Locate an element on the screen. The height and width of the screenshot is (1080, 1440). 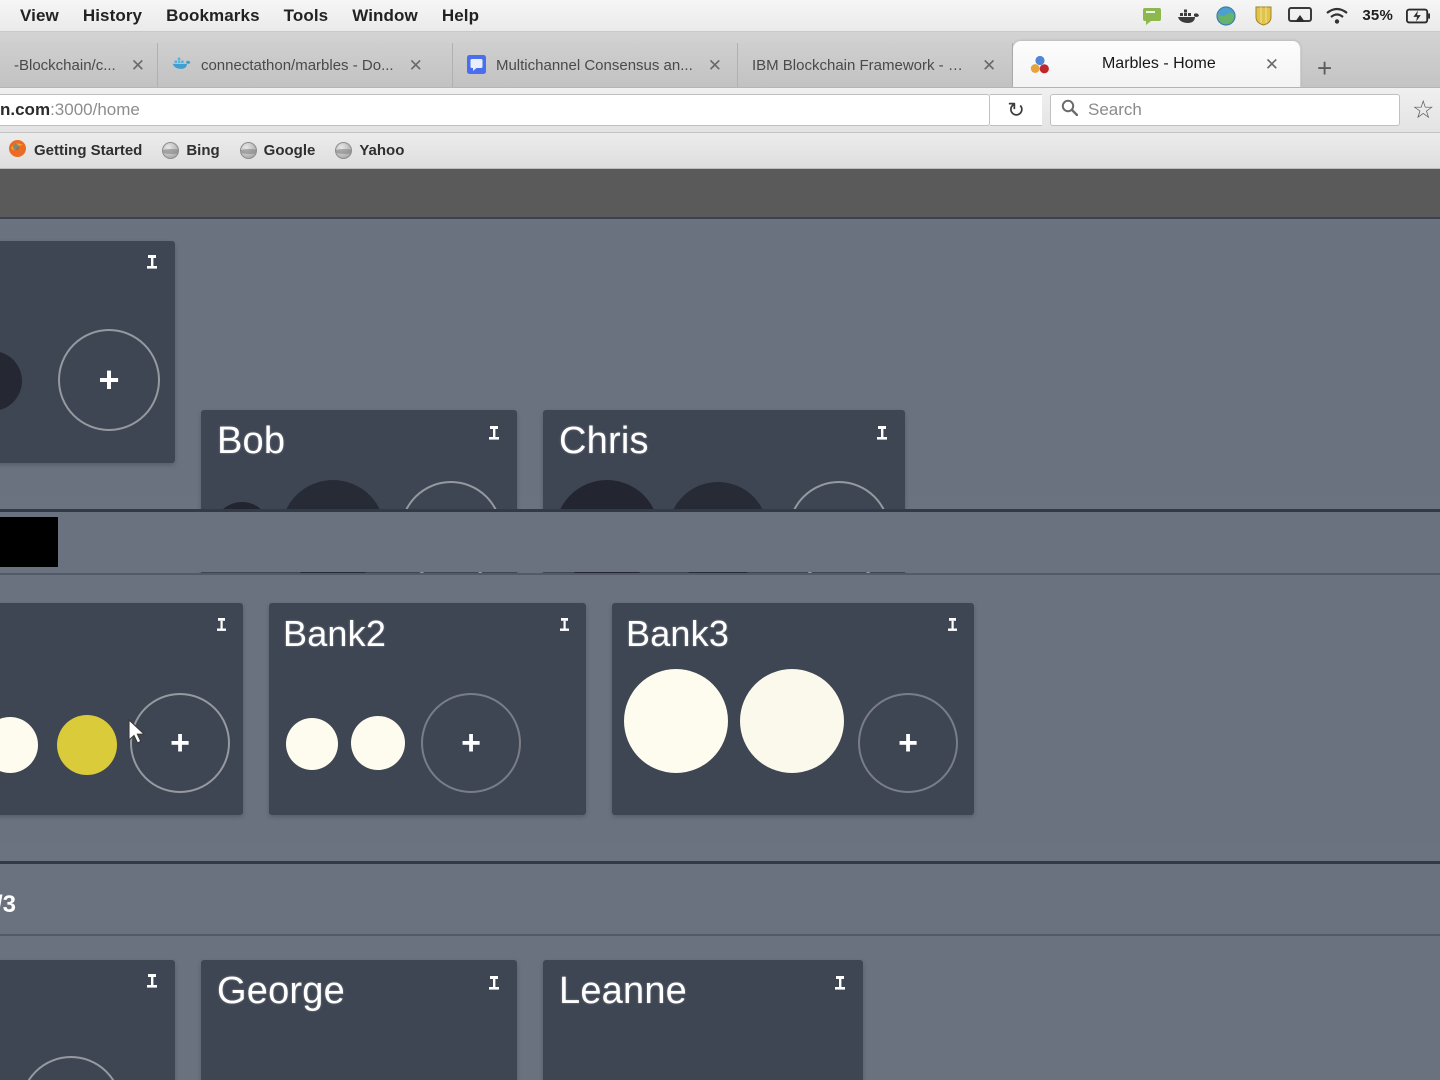
bank-card-bank3: Bank3 + is located at coordinates (793, 709).